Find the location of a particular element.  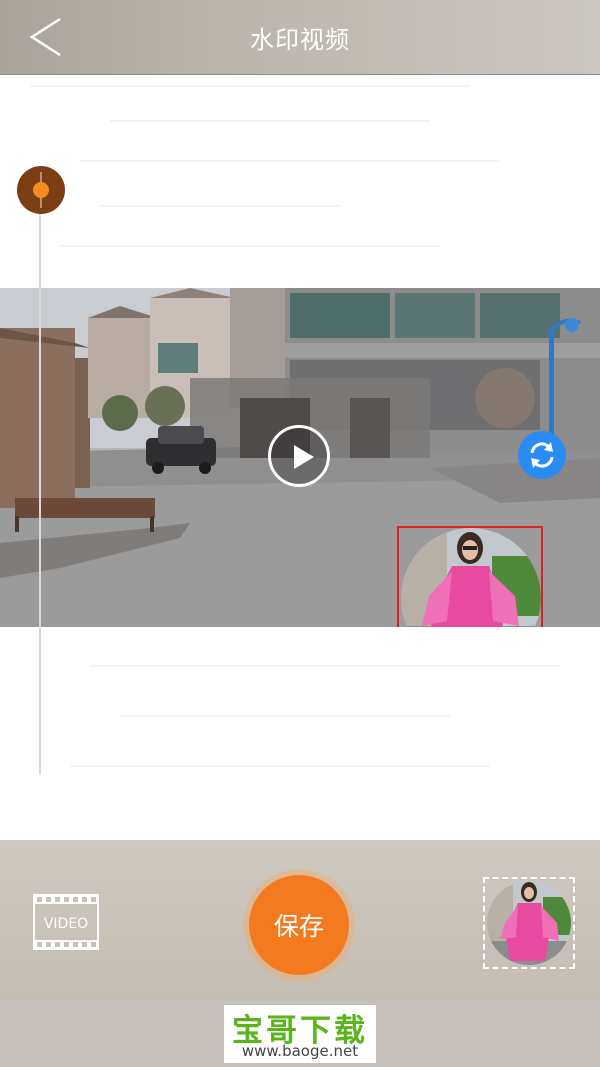

film-strip-icon: VIDEO is located at coordinates (66, 922).